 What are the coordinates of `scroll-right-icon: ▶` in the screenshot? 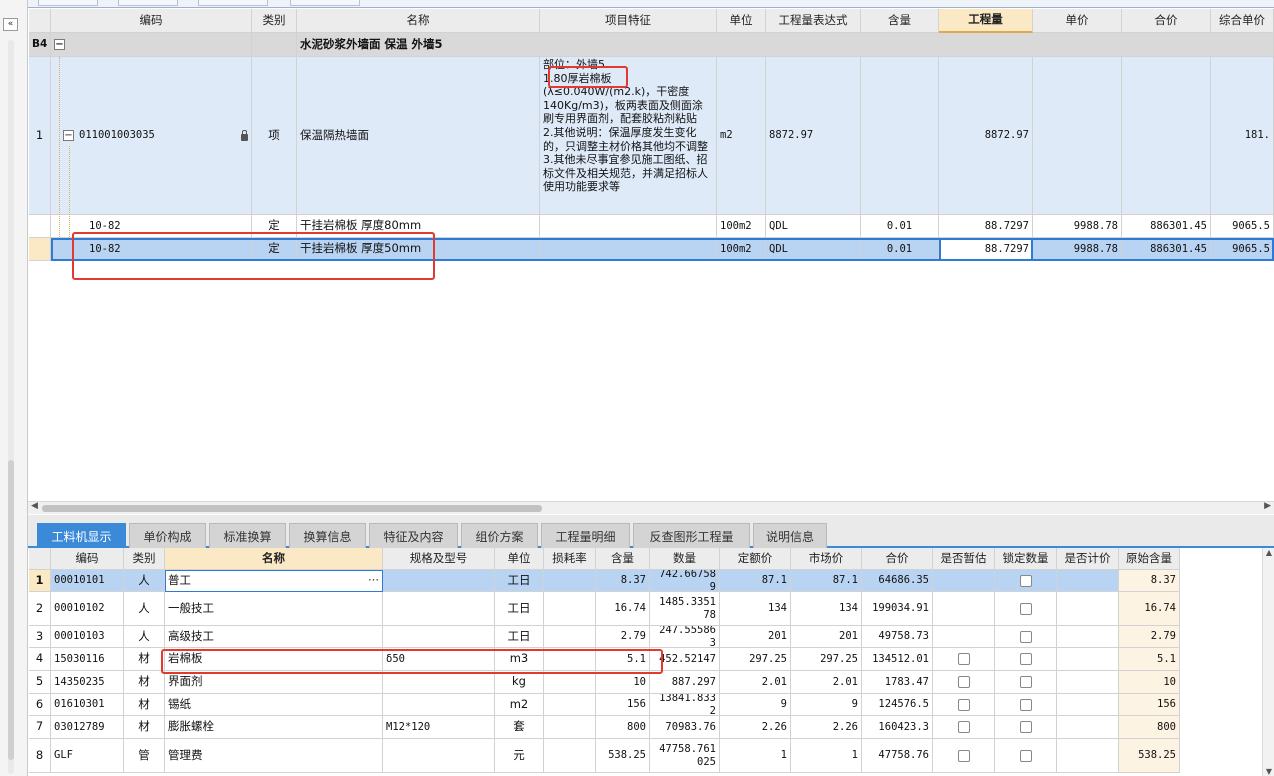 It's located at (1267, 506).